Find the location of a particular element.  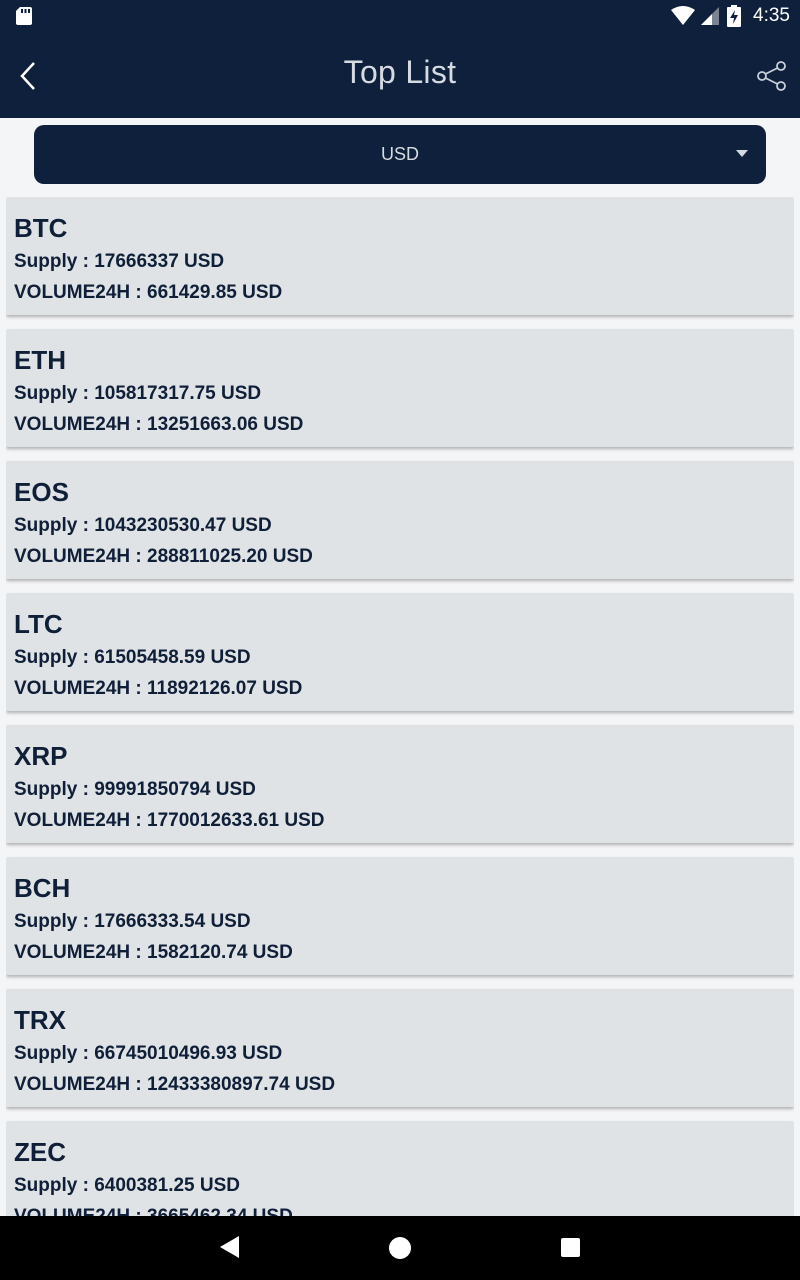

coin-volume: VOLUME24H : 1582120.74 USD is located at coordinates (153, 952).